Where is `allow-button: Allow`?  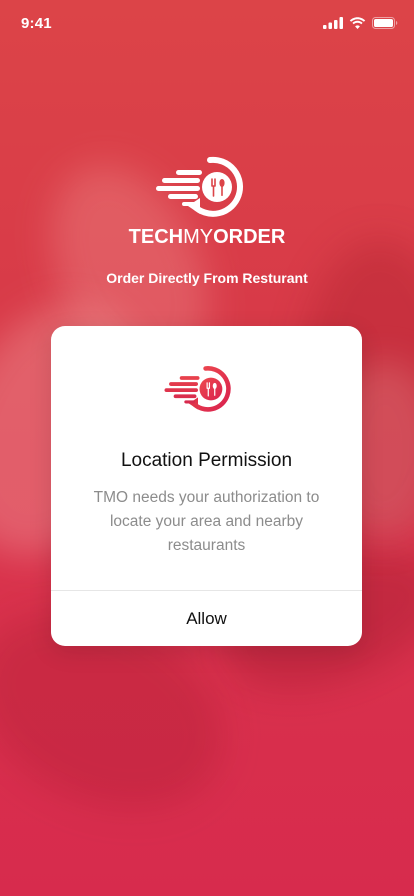 allow-button: Allow is located at coordinates (206, 618).